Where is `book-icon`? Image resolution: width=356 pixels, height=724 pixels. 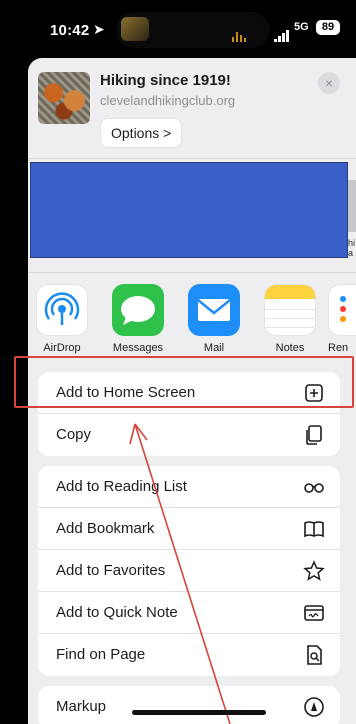 book-icon is located at coordinates (314, 529).